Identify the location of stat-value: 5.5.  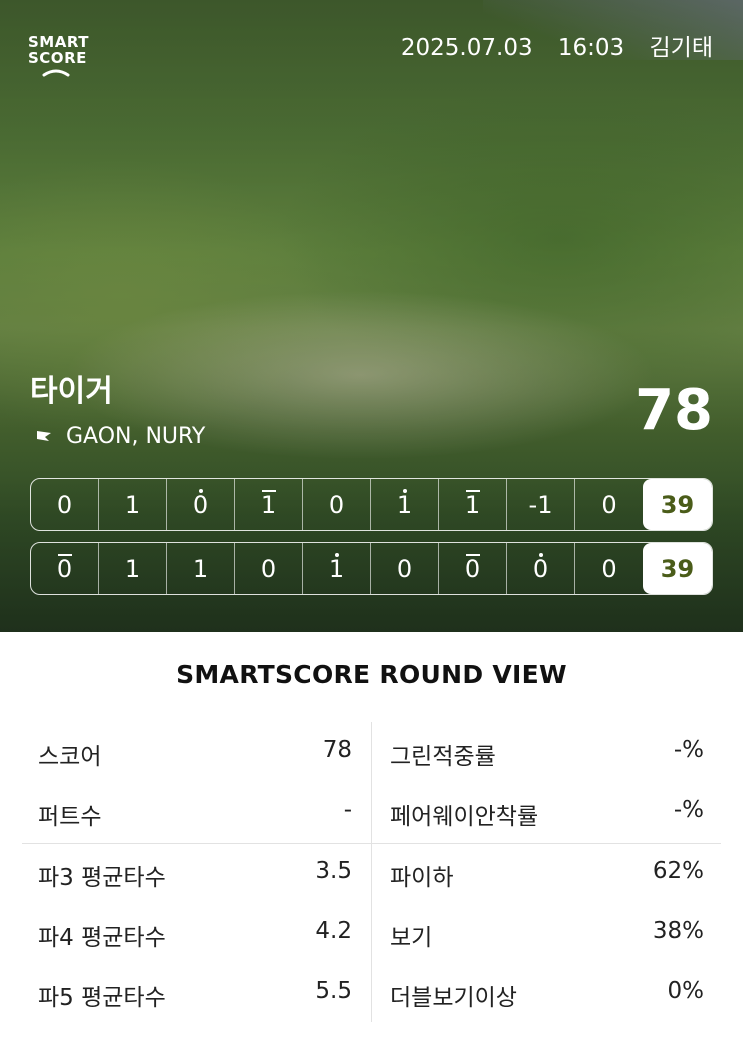
(333, 991).